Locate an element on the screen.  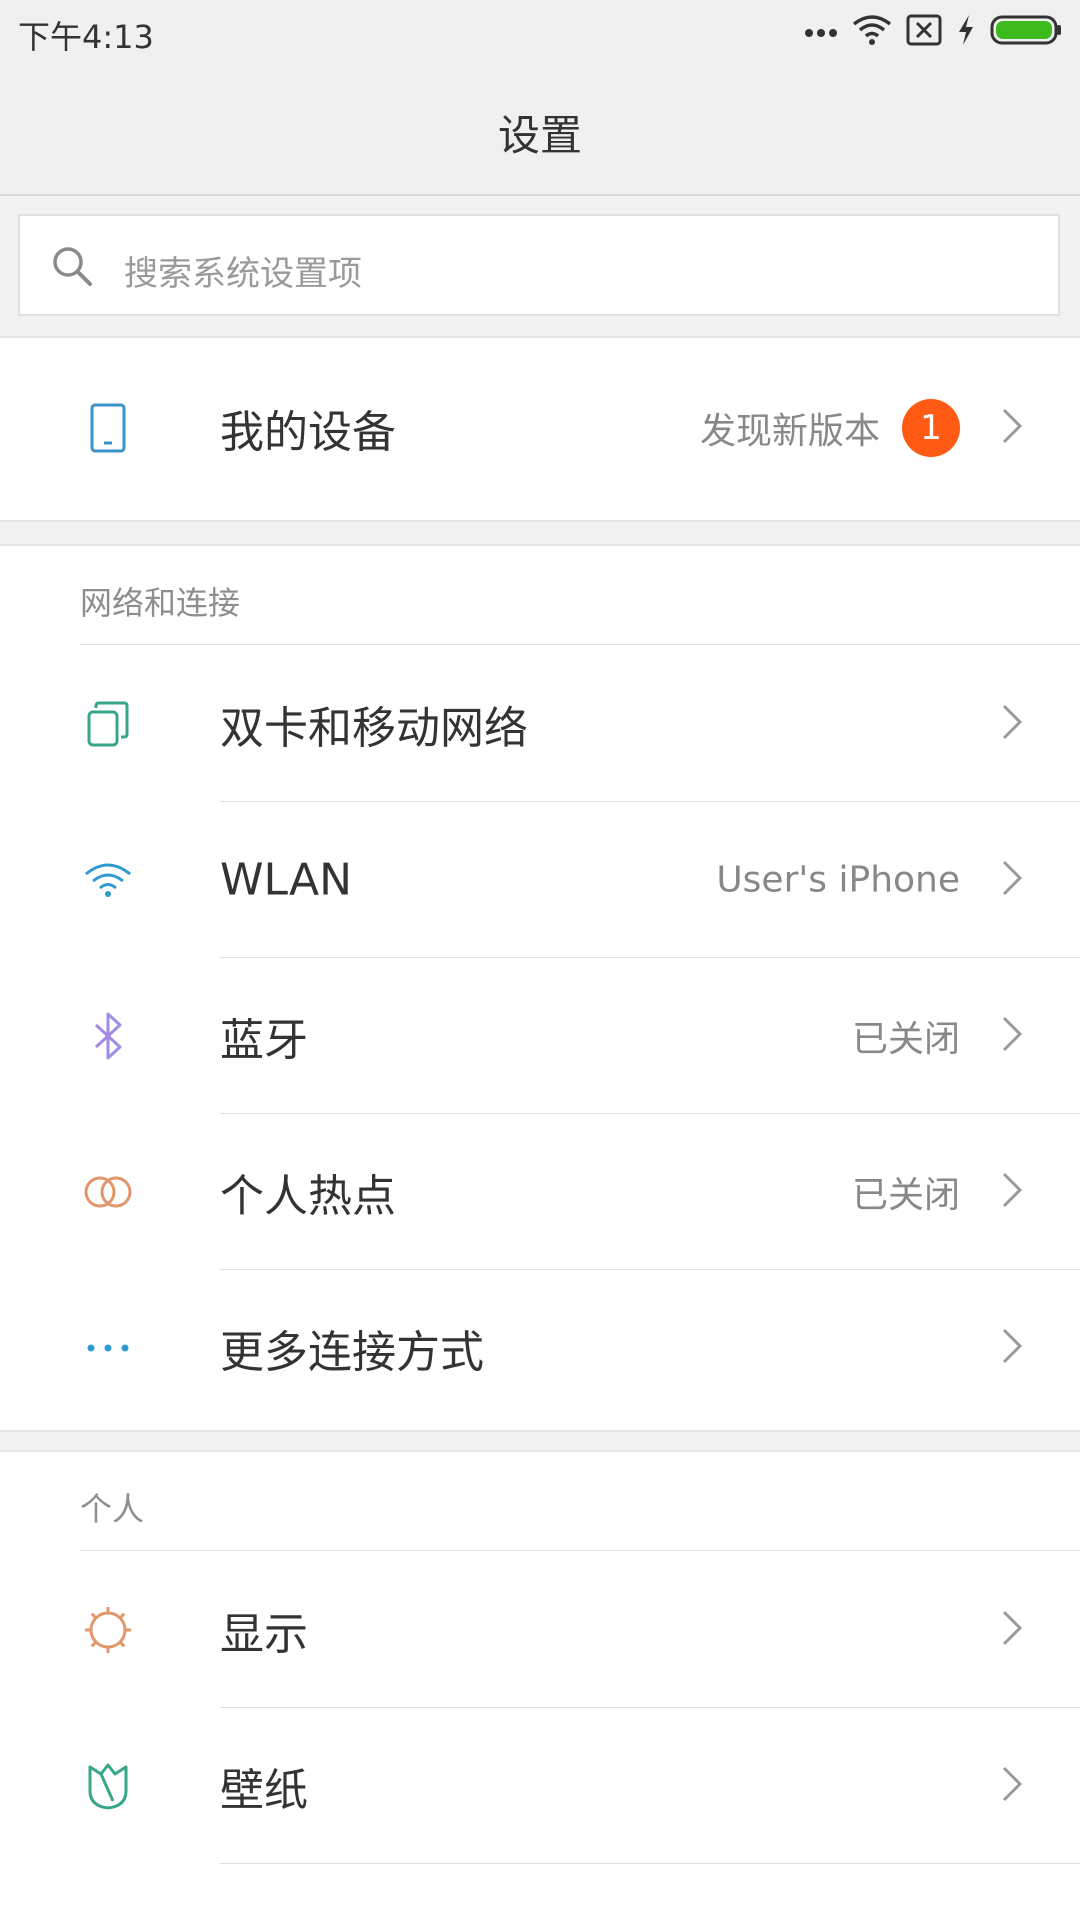
bluetooth-icon is located at coordinates (108, 1036).